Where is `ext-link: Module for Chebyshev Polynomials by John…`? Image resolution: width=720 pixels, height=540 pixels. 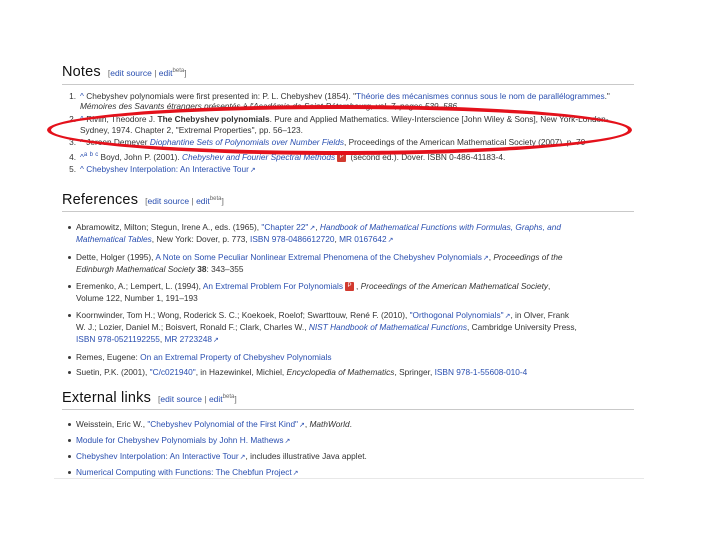 ext-link: Module for Chebyshev Polynomials by John… is located at coordinates (180, 440).